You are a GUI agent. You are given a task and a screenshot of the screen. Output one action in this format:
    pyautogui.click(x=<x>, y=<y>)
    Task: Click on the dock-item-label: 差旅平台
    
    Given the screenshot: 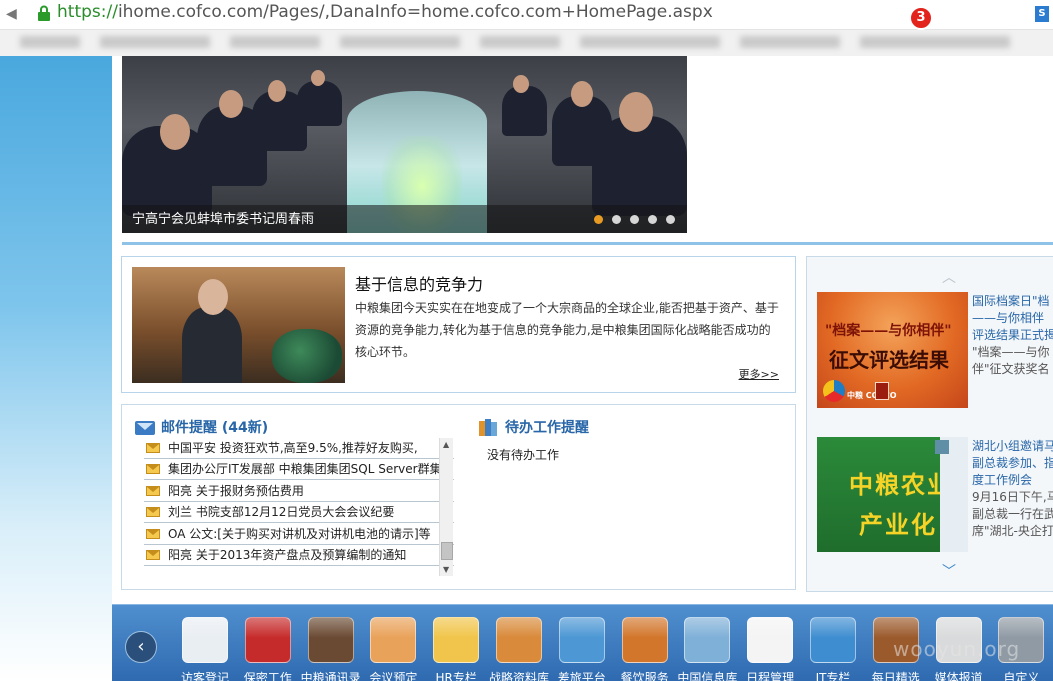 What is the action you would take?
    pyautogui.click(x=582, y=675)
    